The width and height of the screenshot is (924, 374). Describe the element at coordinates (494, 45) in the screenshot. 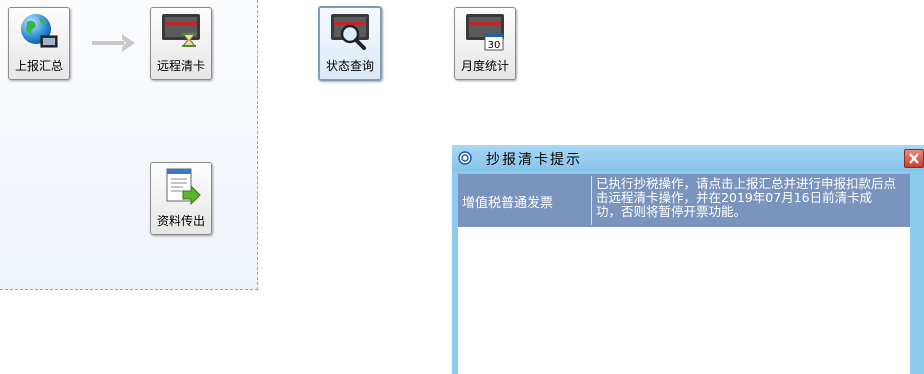

I see `calendar-day-number: 30` at that location.